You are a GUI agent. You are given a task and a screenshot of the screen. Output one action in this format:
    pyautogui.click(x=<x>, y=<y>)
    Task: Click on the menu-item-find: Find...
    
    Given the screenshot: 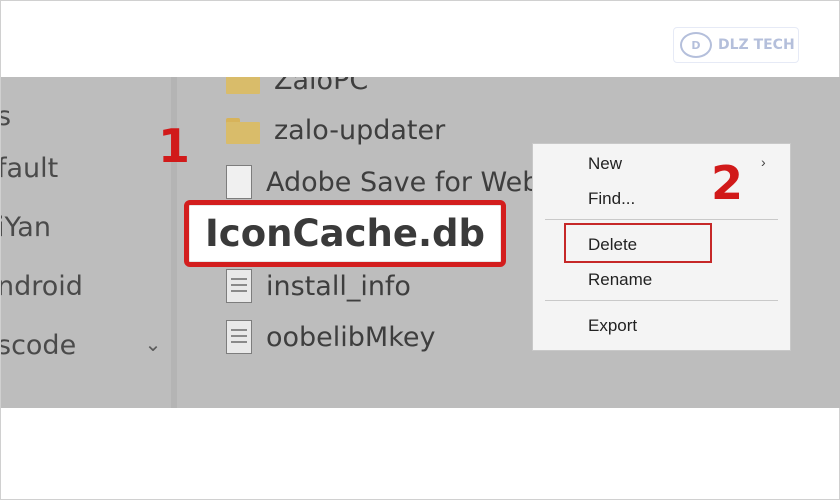 What is the action you would take?
    pyautogui.click(x=611, y=199)
    